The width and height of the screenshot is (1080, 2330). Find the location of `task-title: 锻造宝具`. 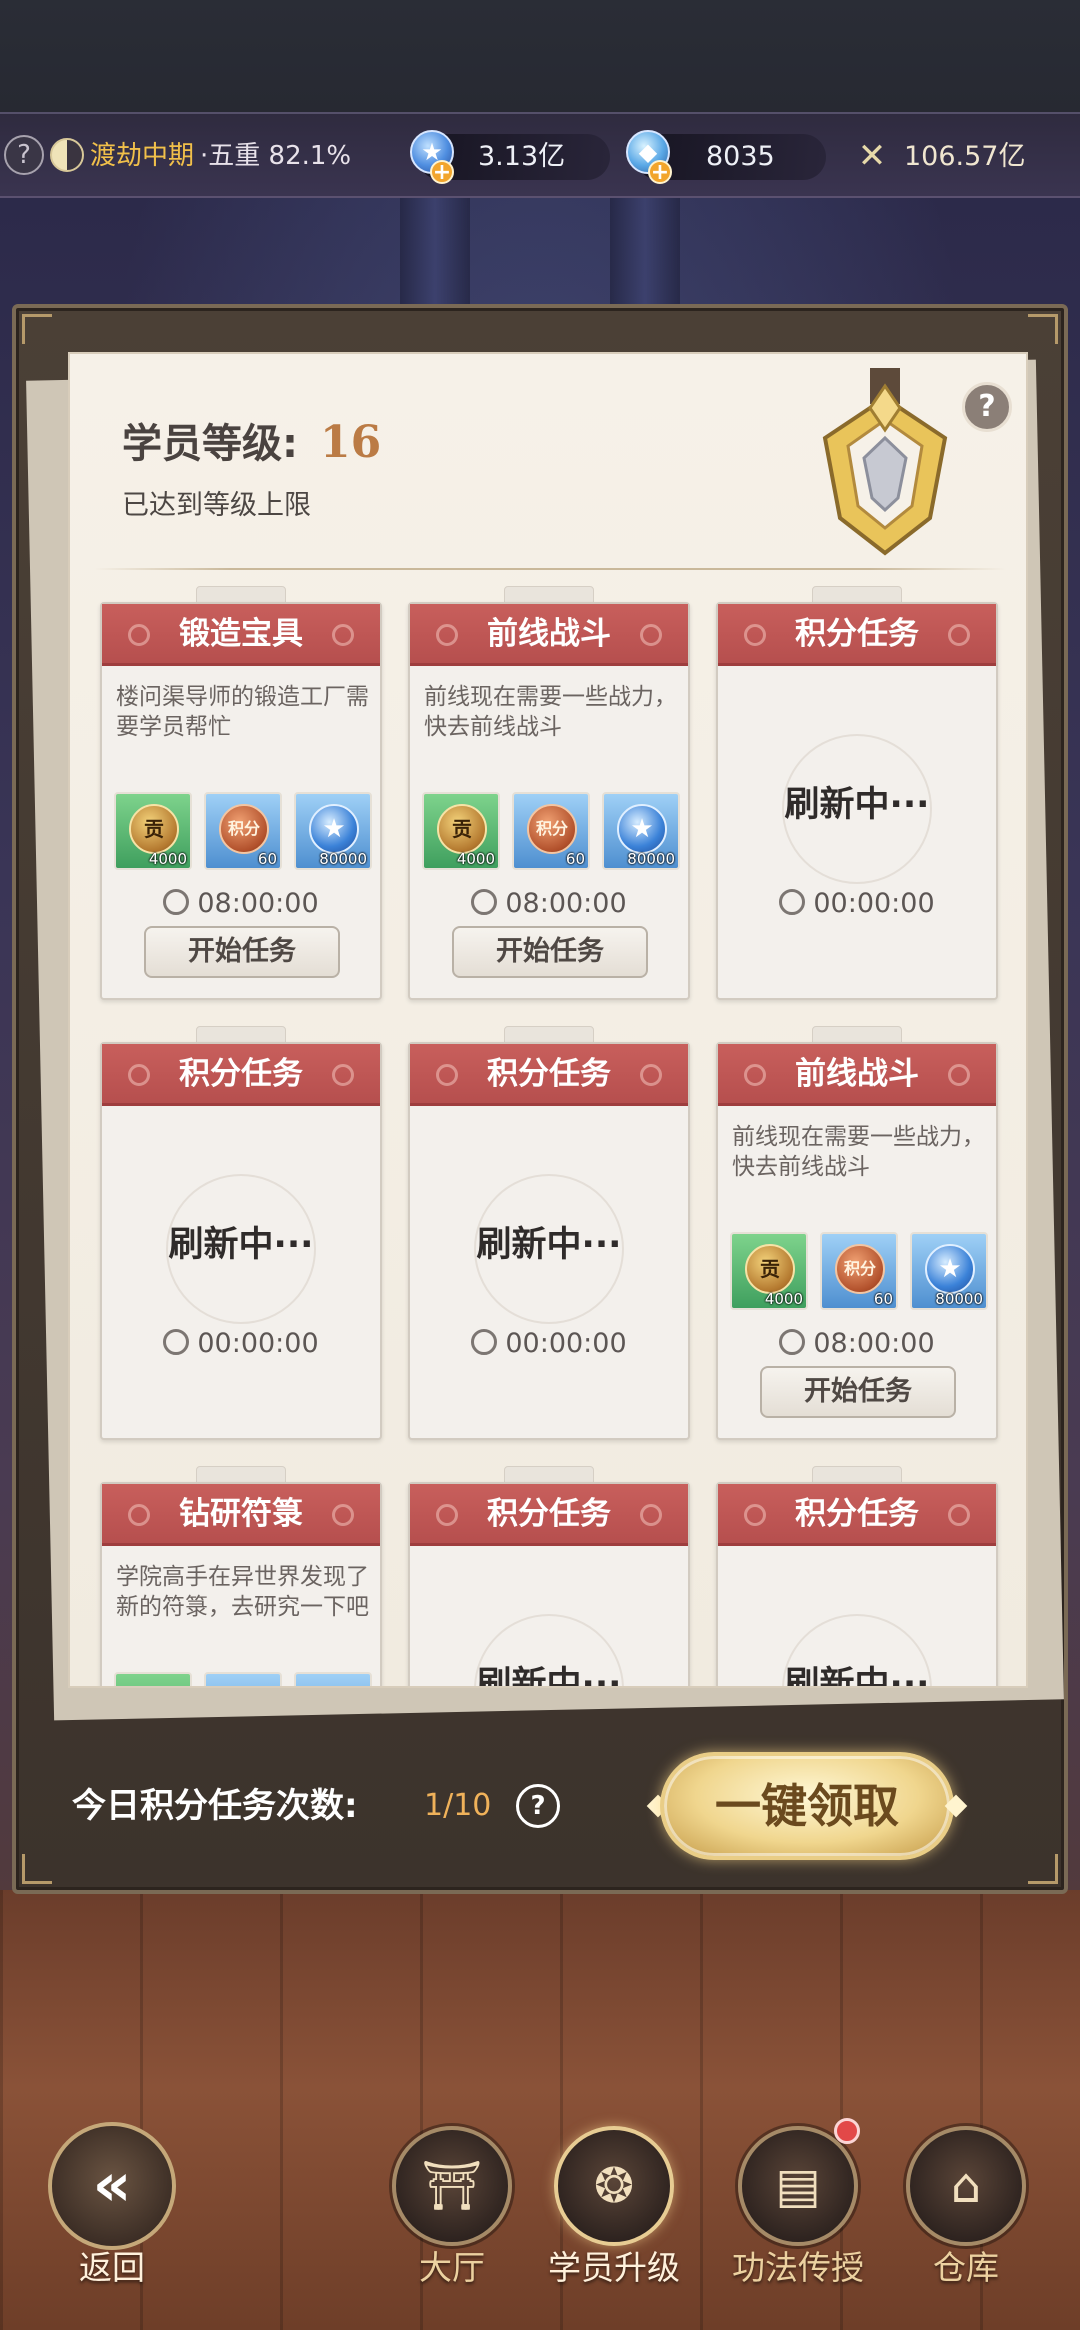

task-title: 锻造宝具 is located at coordinates (241, 634).